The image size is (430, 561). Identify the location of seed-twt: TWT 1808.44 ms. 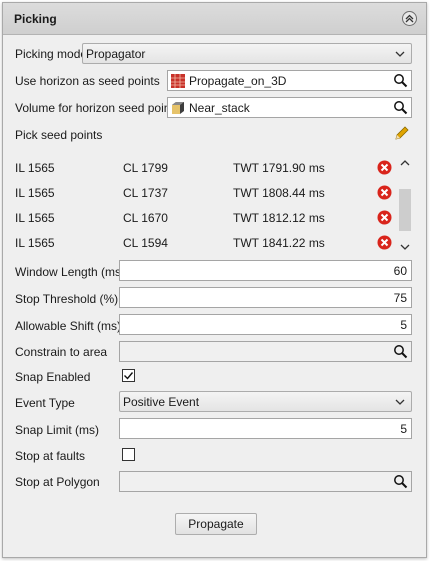
(279, 193).